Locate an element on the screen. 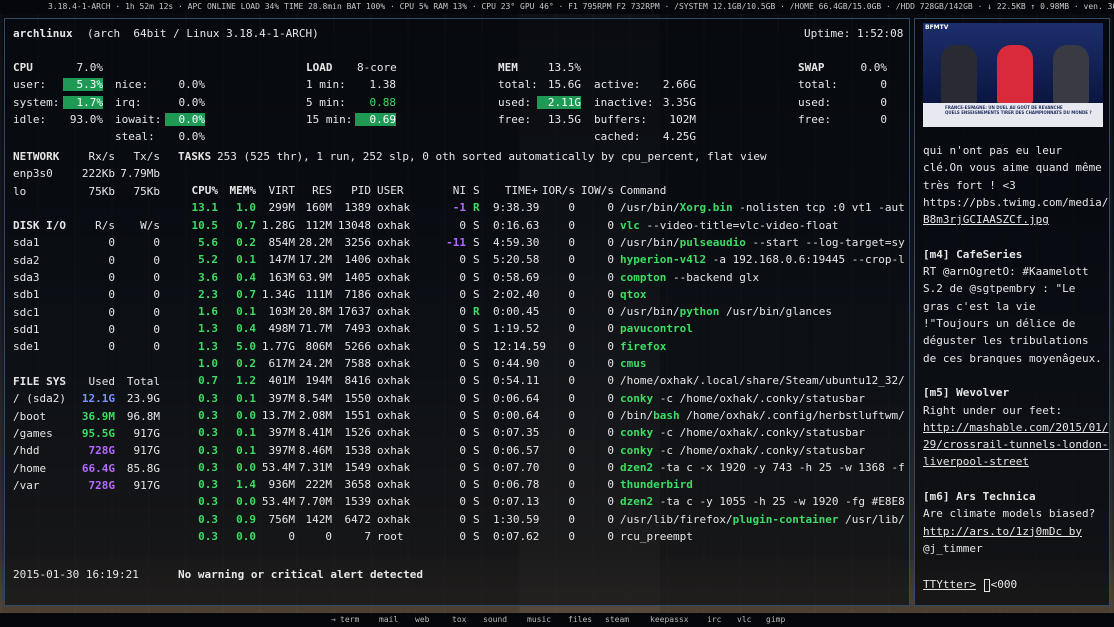  taskbar-item-irc: irc is located at coordinates (714, 620).